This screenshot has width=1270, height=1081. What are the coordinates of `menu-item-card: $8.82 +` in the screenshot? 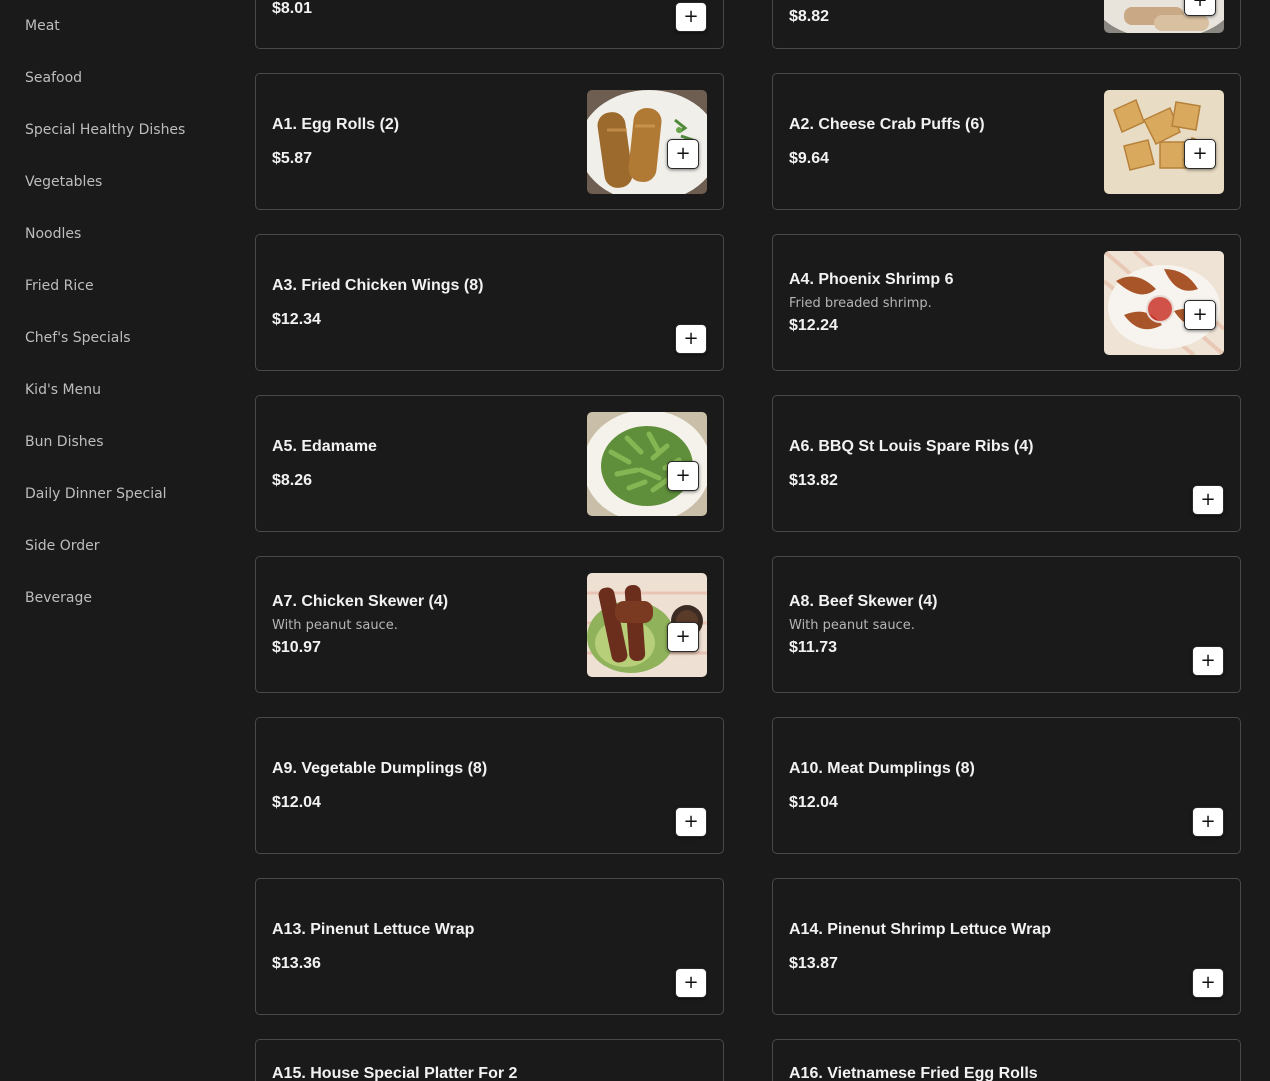 It's located at (1006, 24).